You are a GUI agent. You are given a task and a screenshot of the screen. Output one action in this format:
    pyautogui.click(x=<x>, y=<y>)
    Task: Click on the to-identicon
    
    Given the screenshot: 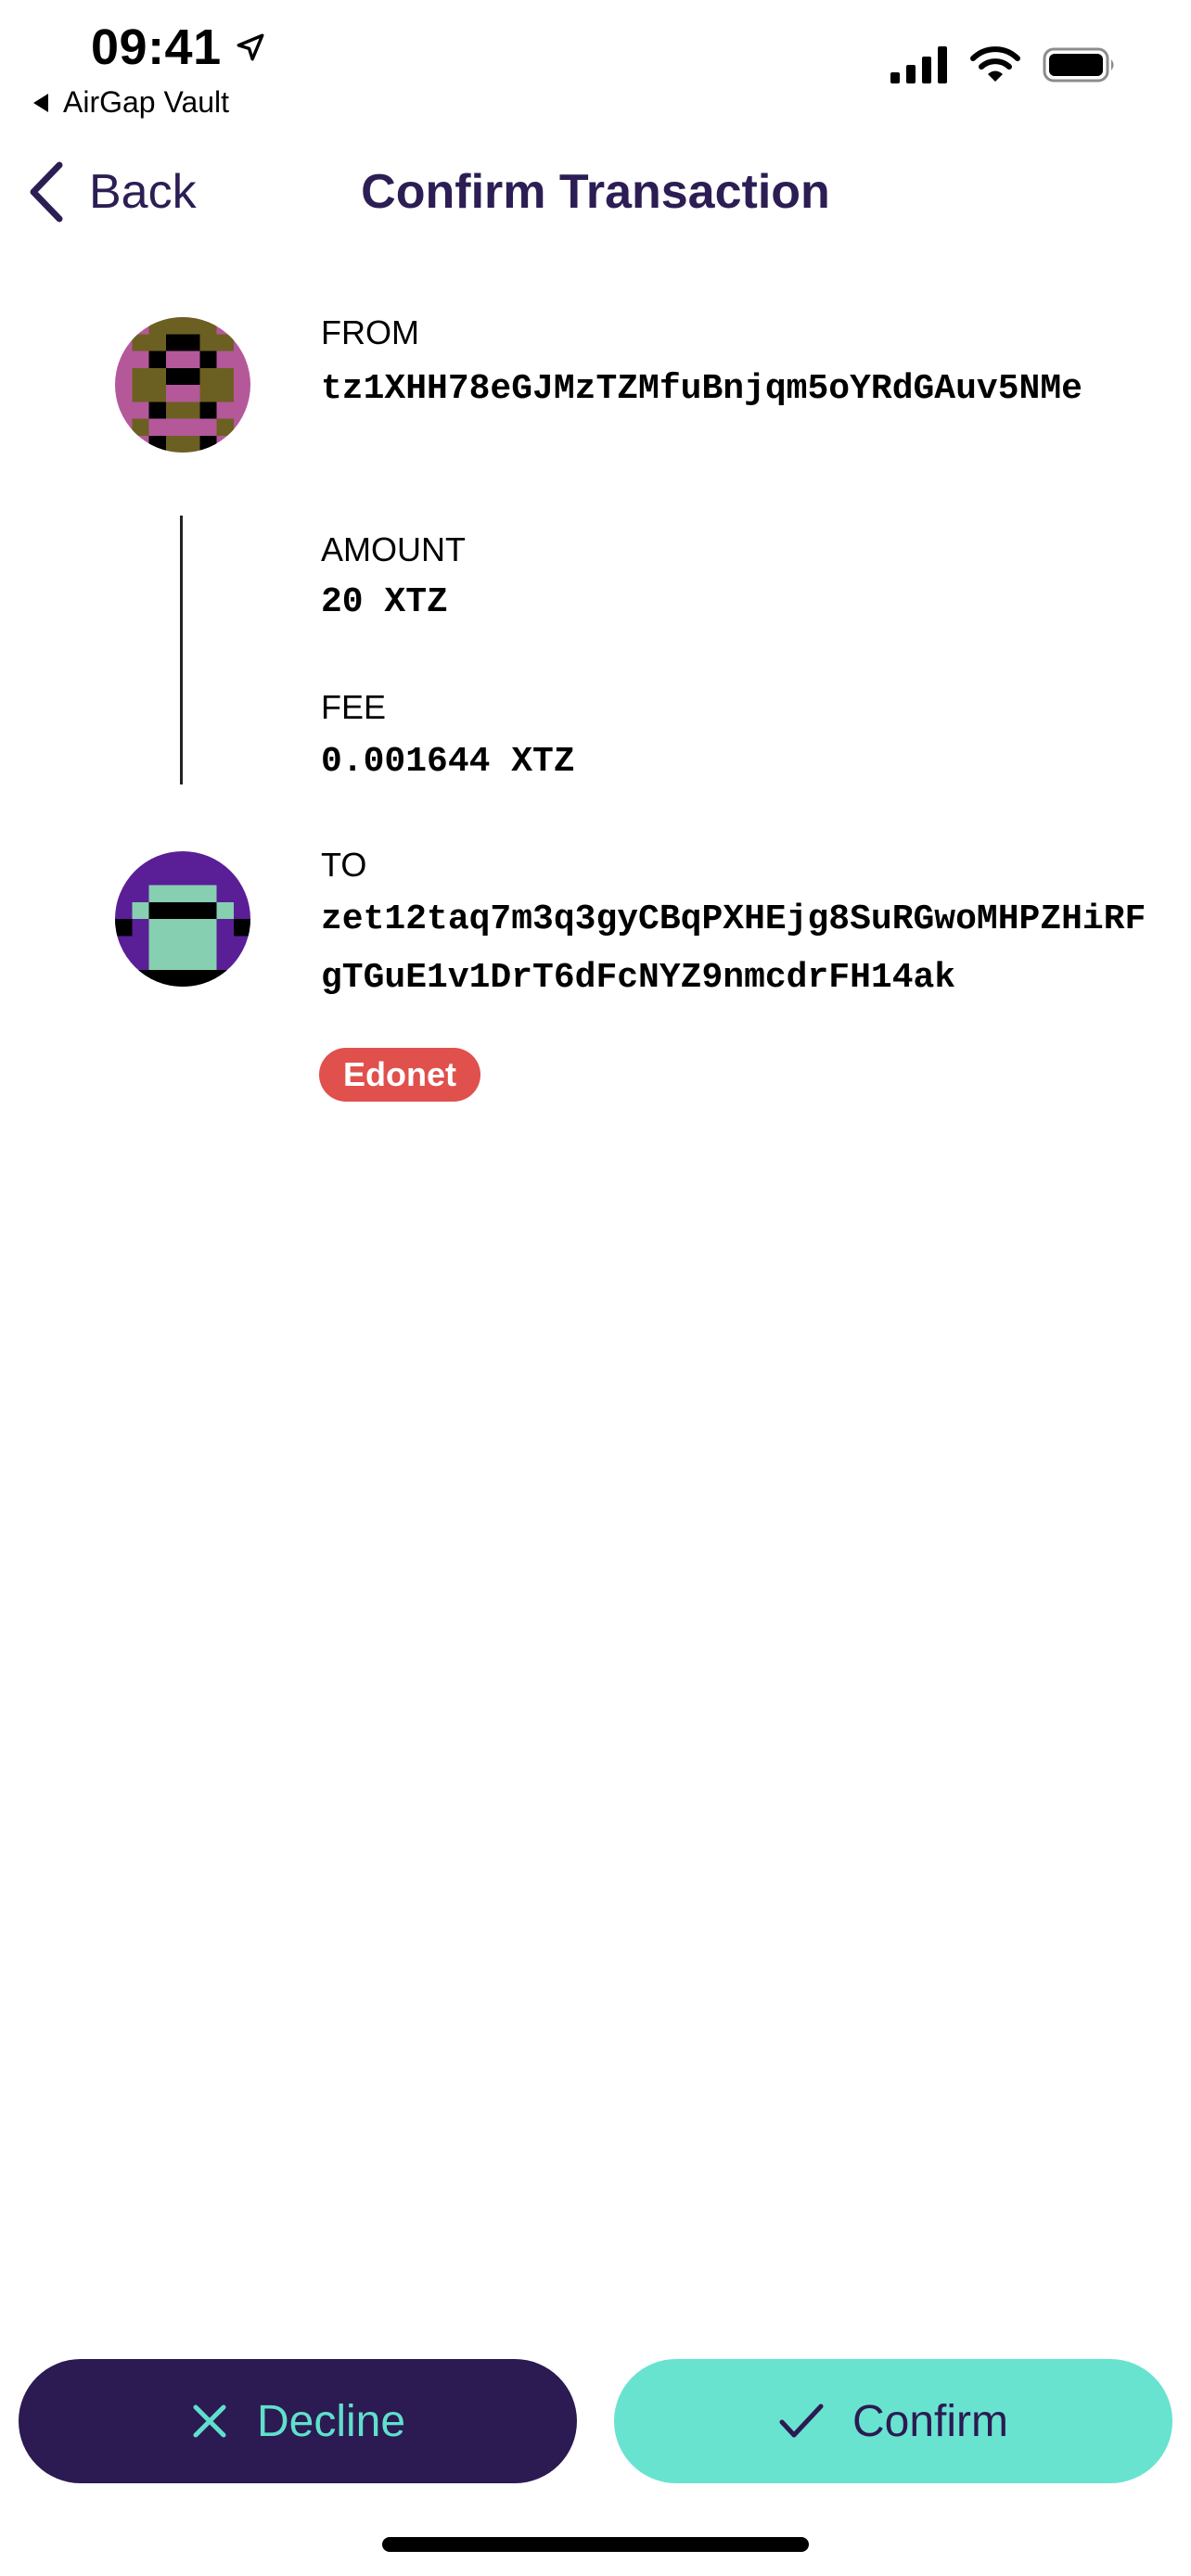 What is the action you would take?
    pyautogui.click(x=183, y=919)
    